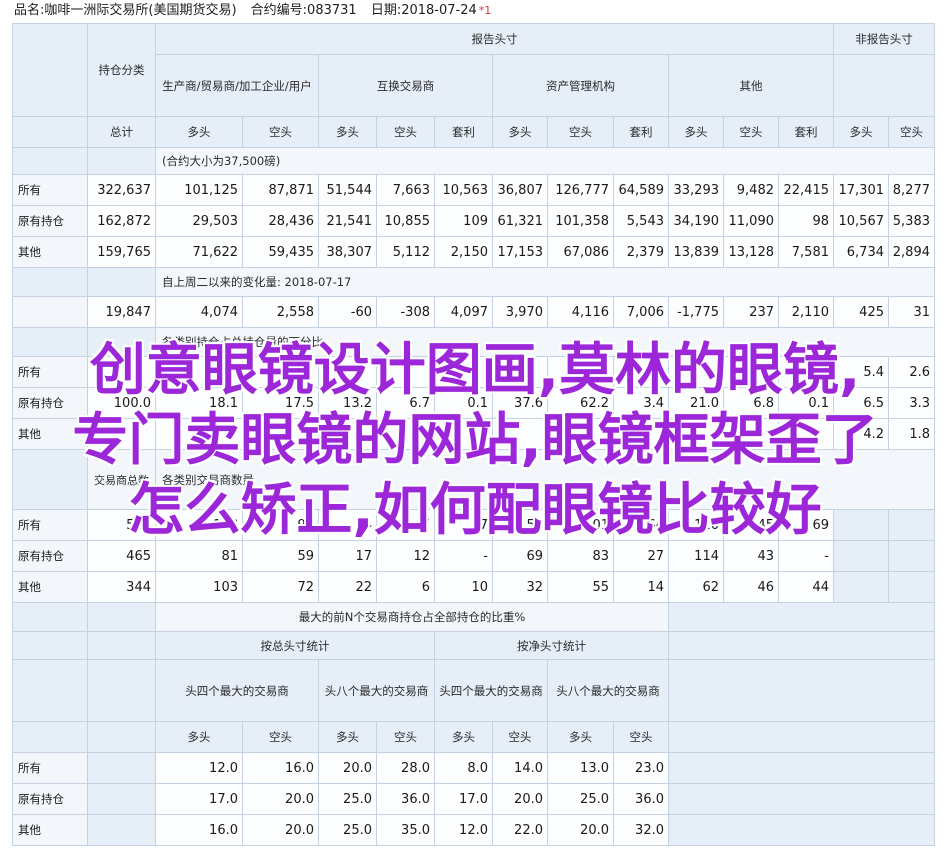 Image resolution: width=950 pixels, height=867 pixels. I want to click on cell: 38,307, so click(347, 252).